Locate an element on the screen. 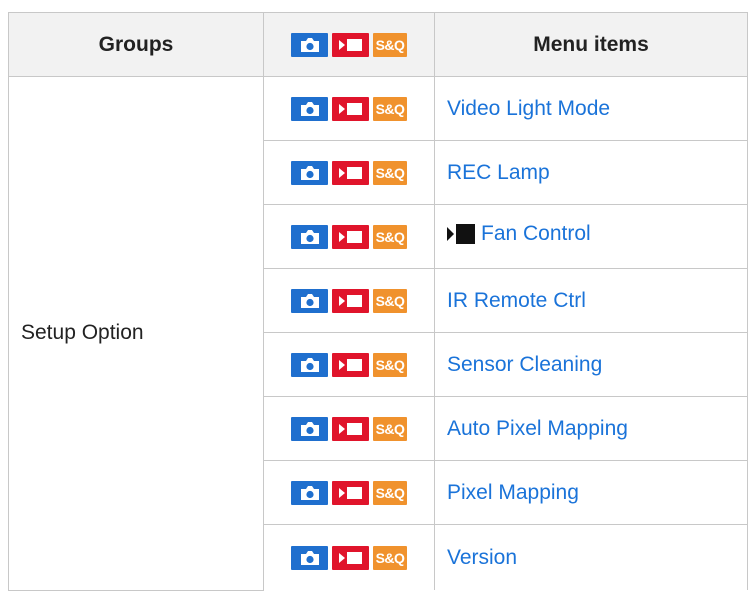 The image size is (755, 591). menu-item-link-fan-control: Fan Control is located at coordinates (519, 234).